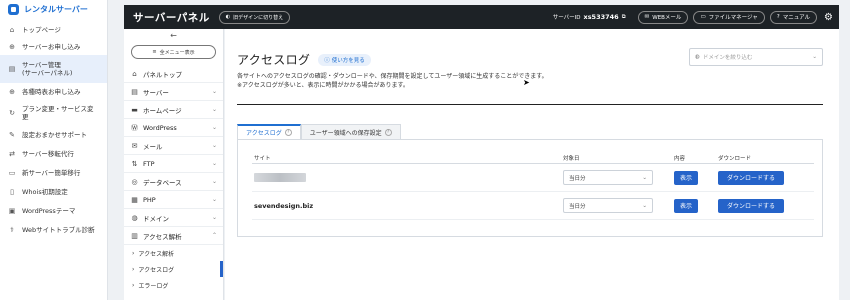 This screenshot has width=850, height=300. I want to click on folder-icon: ▭, so click(703, 17).